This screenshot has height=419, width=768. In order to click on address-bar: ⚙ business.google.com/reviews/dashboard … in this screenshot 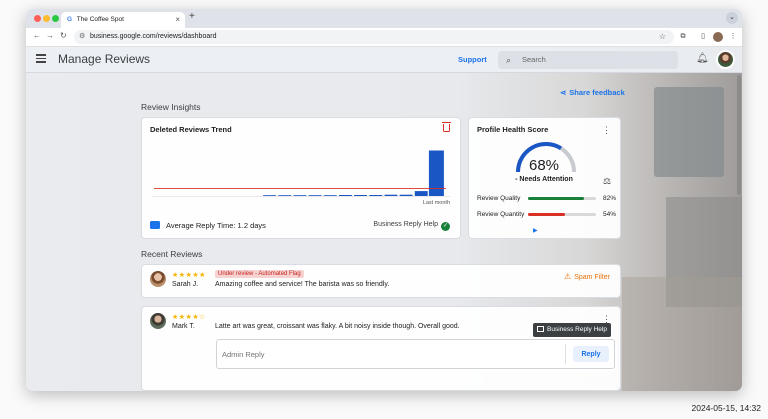, I will do `click(374, 37)`.